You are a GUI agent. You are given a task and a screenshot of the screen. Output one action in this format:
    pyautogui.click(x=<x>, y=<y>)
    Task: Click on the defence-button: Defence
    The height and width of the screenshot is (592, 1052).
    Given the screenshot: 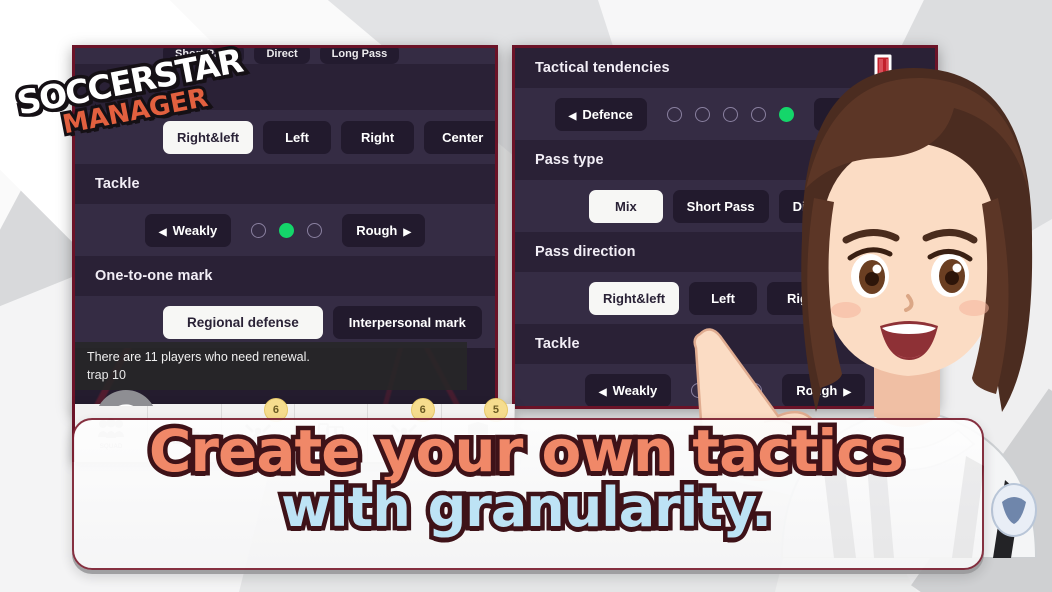 What is the action you would take?
    pyautogui.click(x=600, y=114)
    